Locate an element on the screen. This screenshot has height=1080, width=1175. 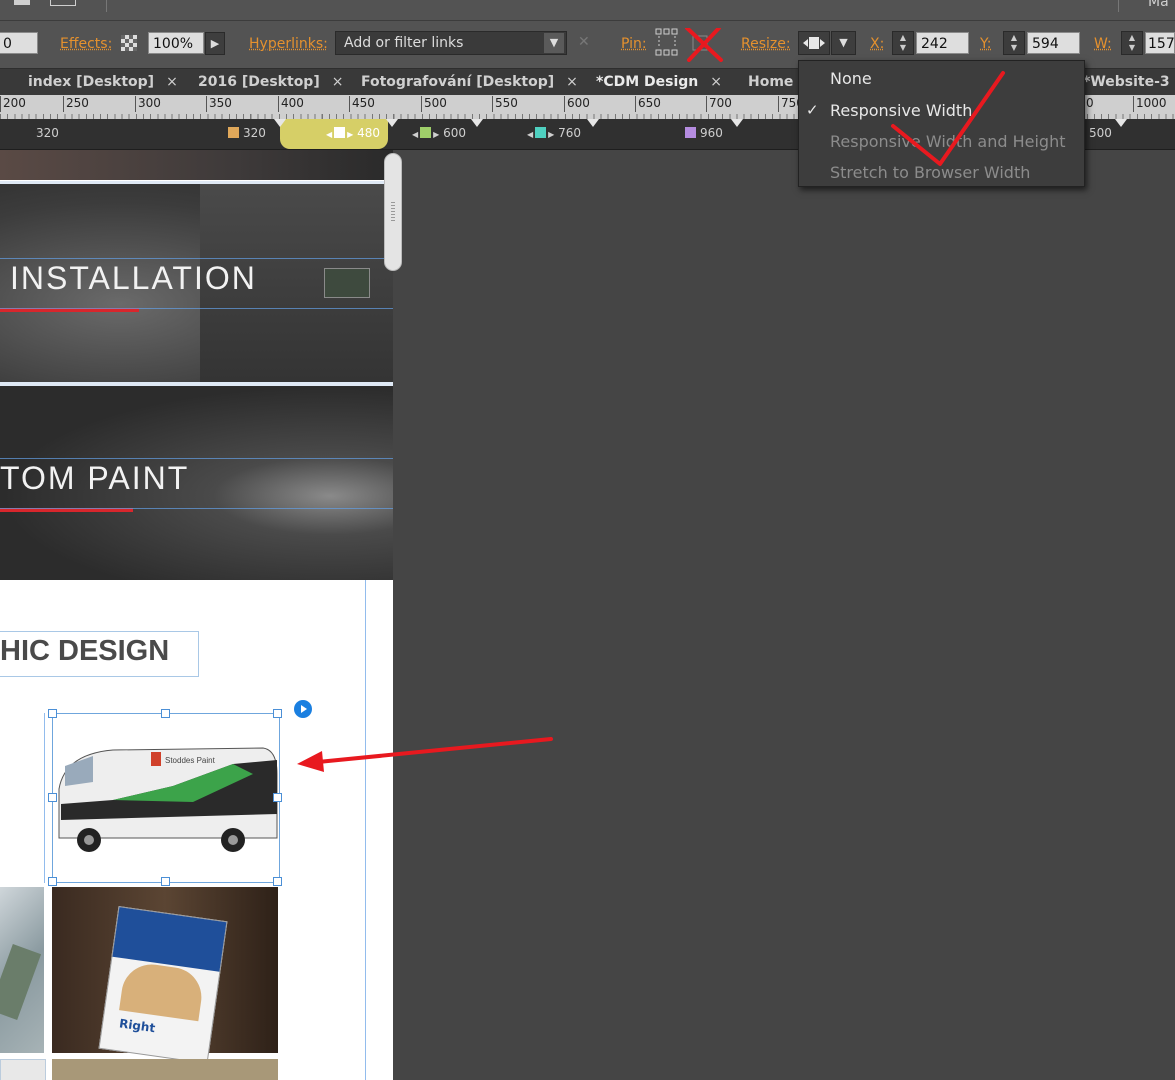
tab-index: index [Desktop] × is located at coordinates (103, 82).